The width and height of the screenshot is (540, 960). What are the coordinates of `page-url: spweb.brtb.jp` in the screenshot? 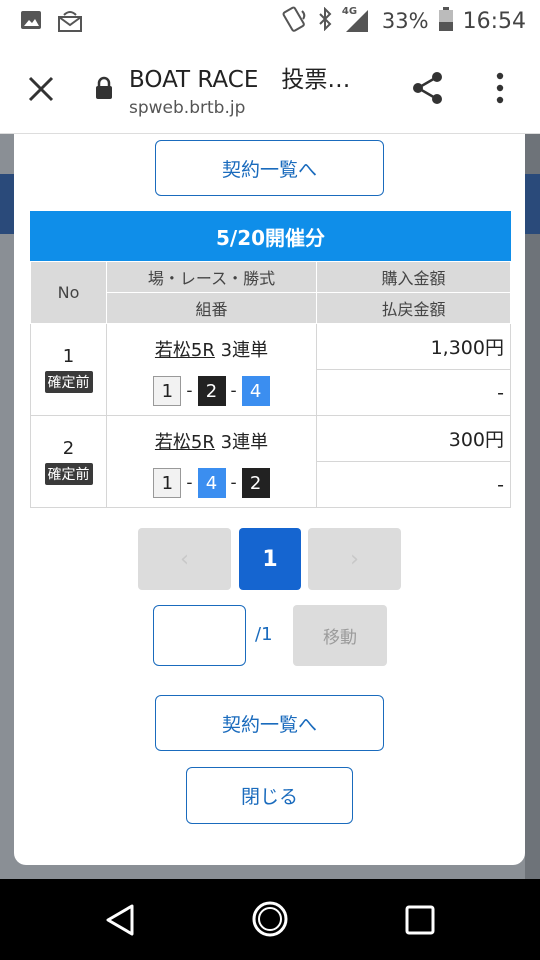 It's located at (187, 108).